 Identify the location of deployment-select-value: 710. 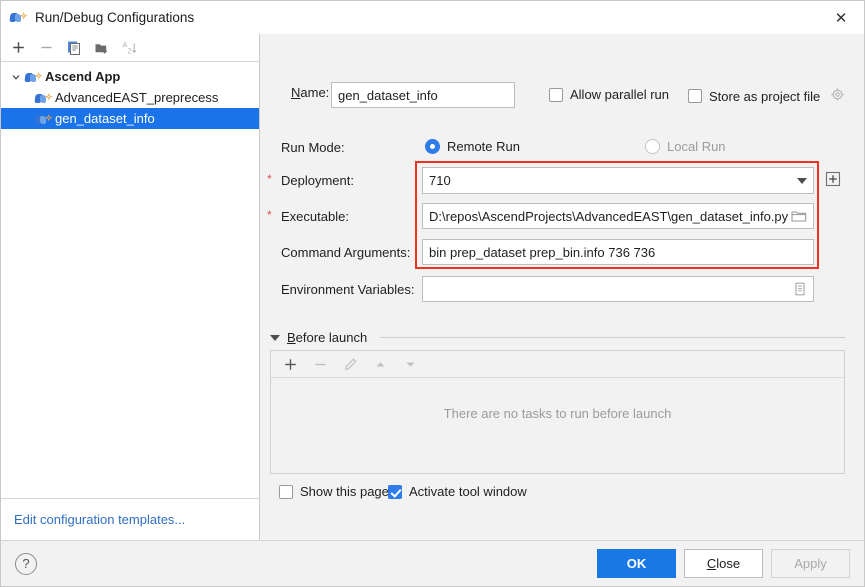
(440, 180).